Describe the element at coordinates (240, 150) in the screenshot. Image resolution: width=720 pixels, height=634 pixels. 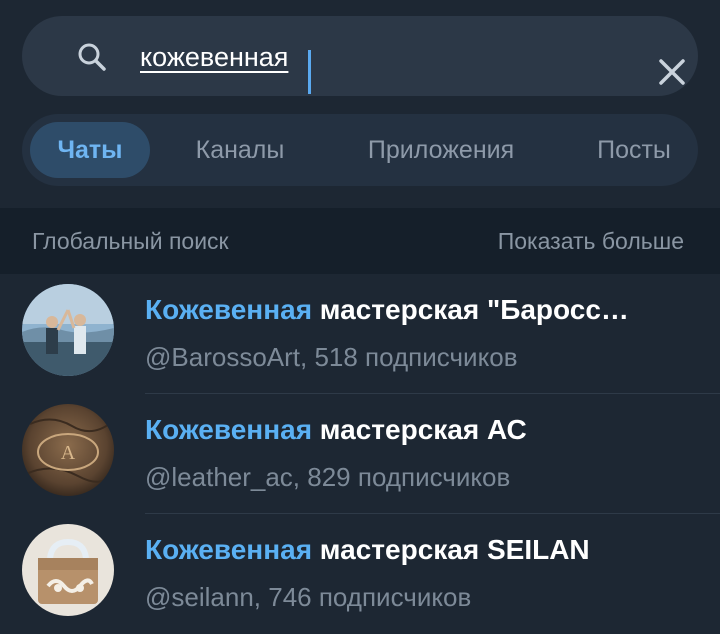
I see `tab-channels: Каналы` at that location.